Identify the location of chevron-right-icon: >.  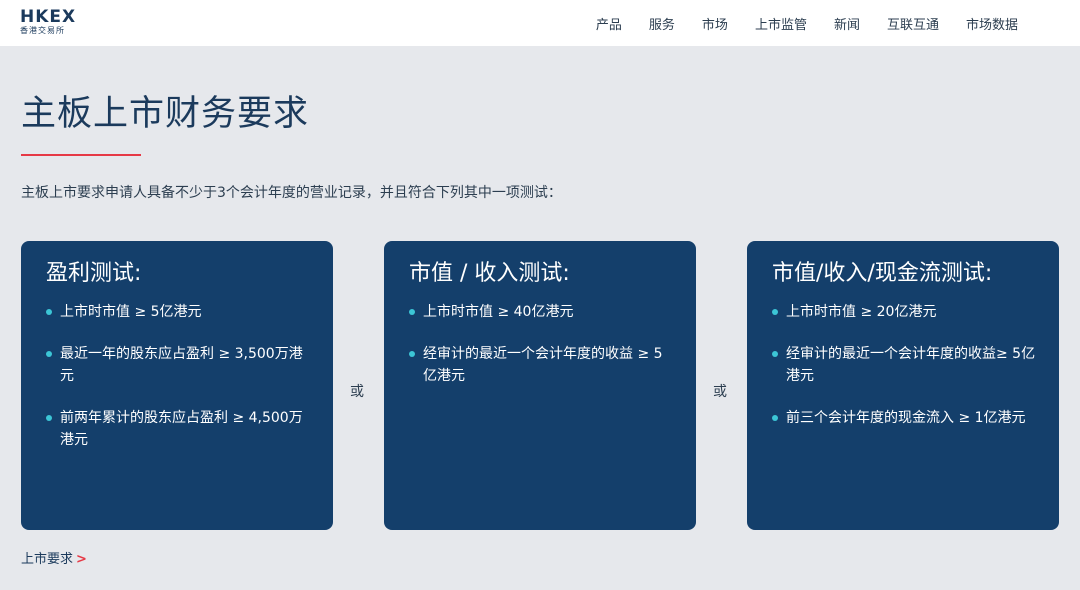
(81, 559).